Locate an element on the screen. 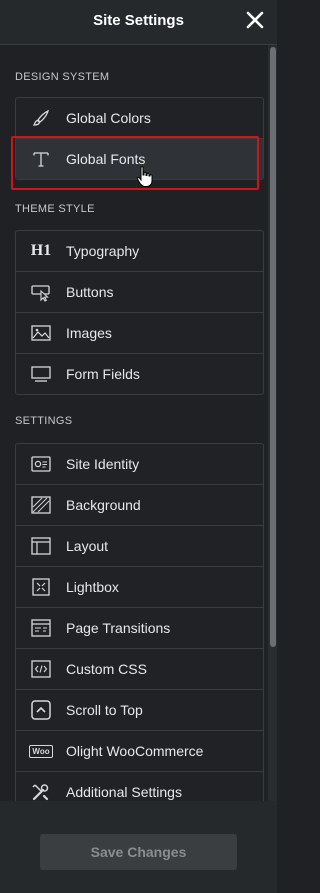  menu-item-buttons: Buttons is located at coordinates (139, 291).